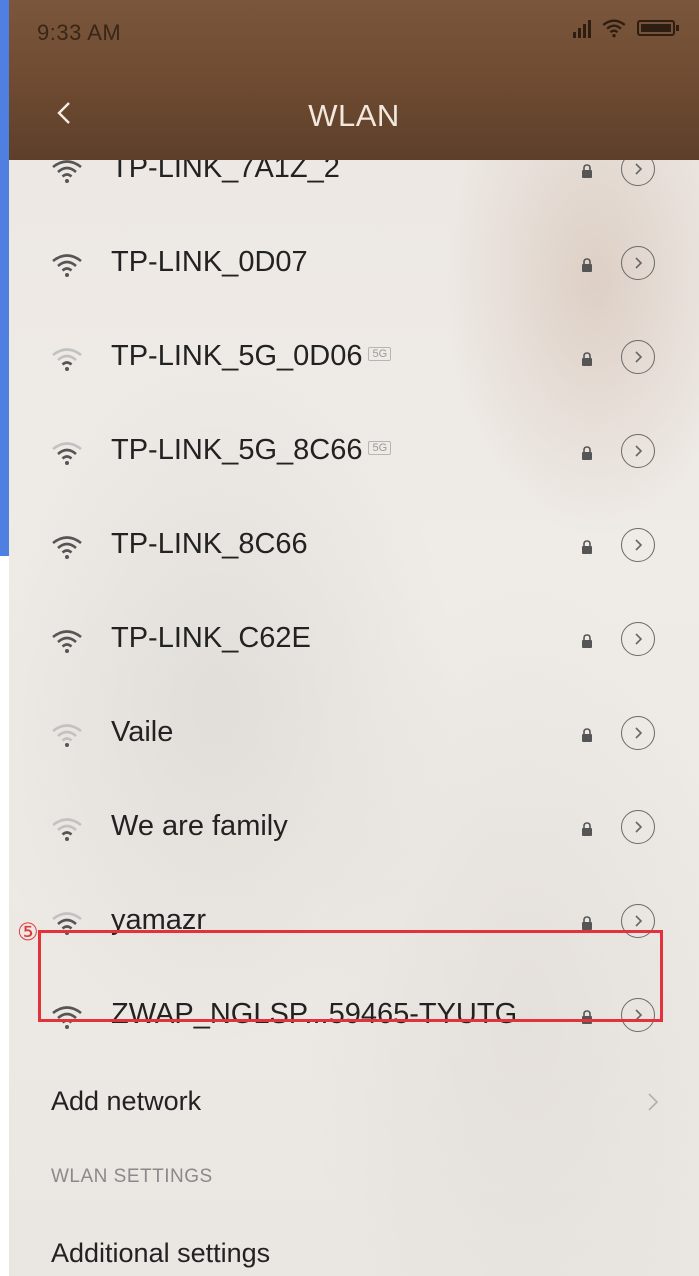 The height and width of the screenshot is (1276, 699). I want to click on highlight-box, so click(350, 976).